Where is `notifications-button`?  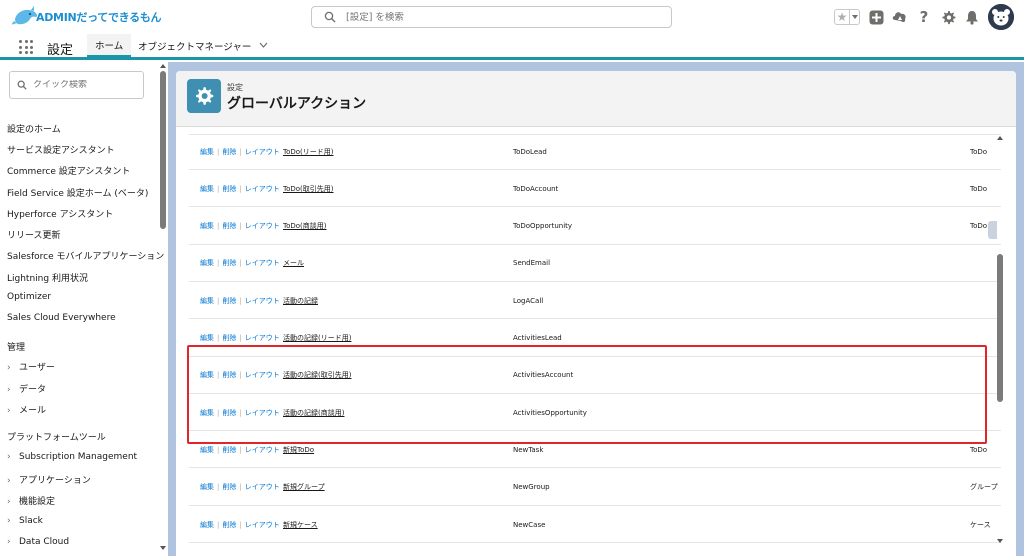 notifications-button is located at coordinates (972, 17).